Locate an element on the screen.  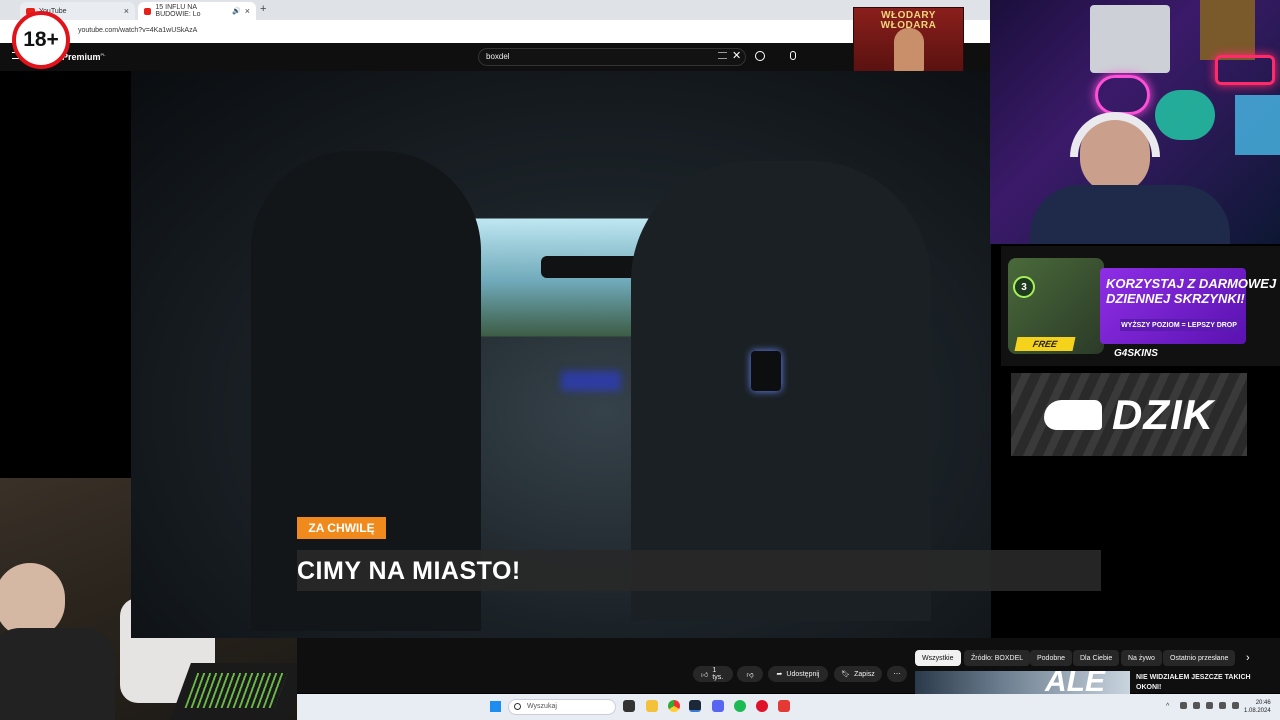
dislike-button: 👎︎ is located at coordinates (750, 674).